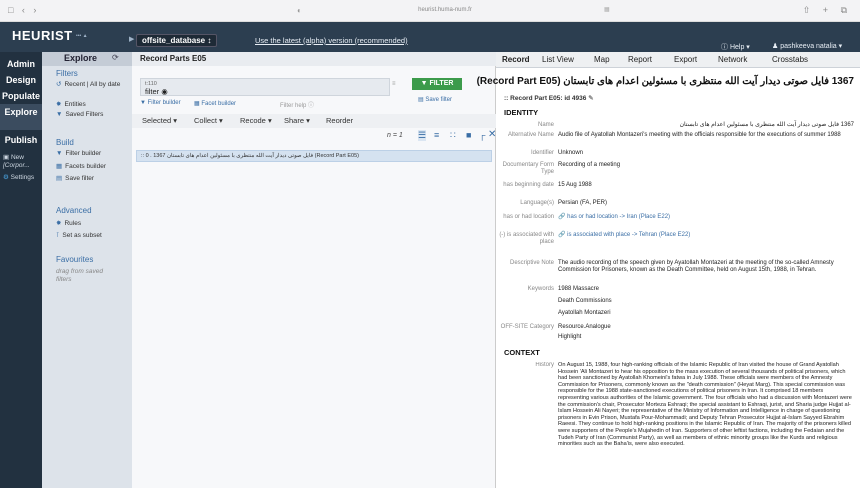  What do you see at coordinates (571, 153) in the screenshot?
I see `field-value: Unknown` at bounding box center [571, 153].